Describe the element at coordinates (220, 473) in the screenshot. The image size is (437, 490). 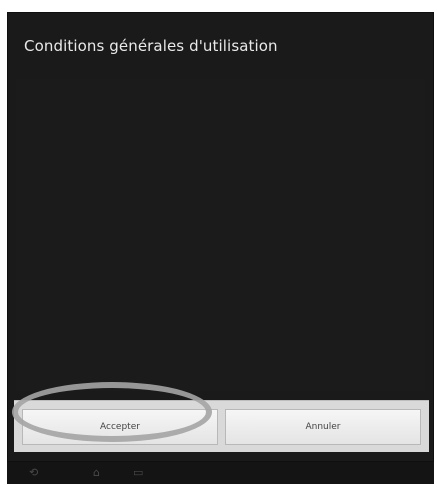
I see `system-nav-bar: ⟲ ⌂ ▭` at that location.